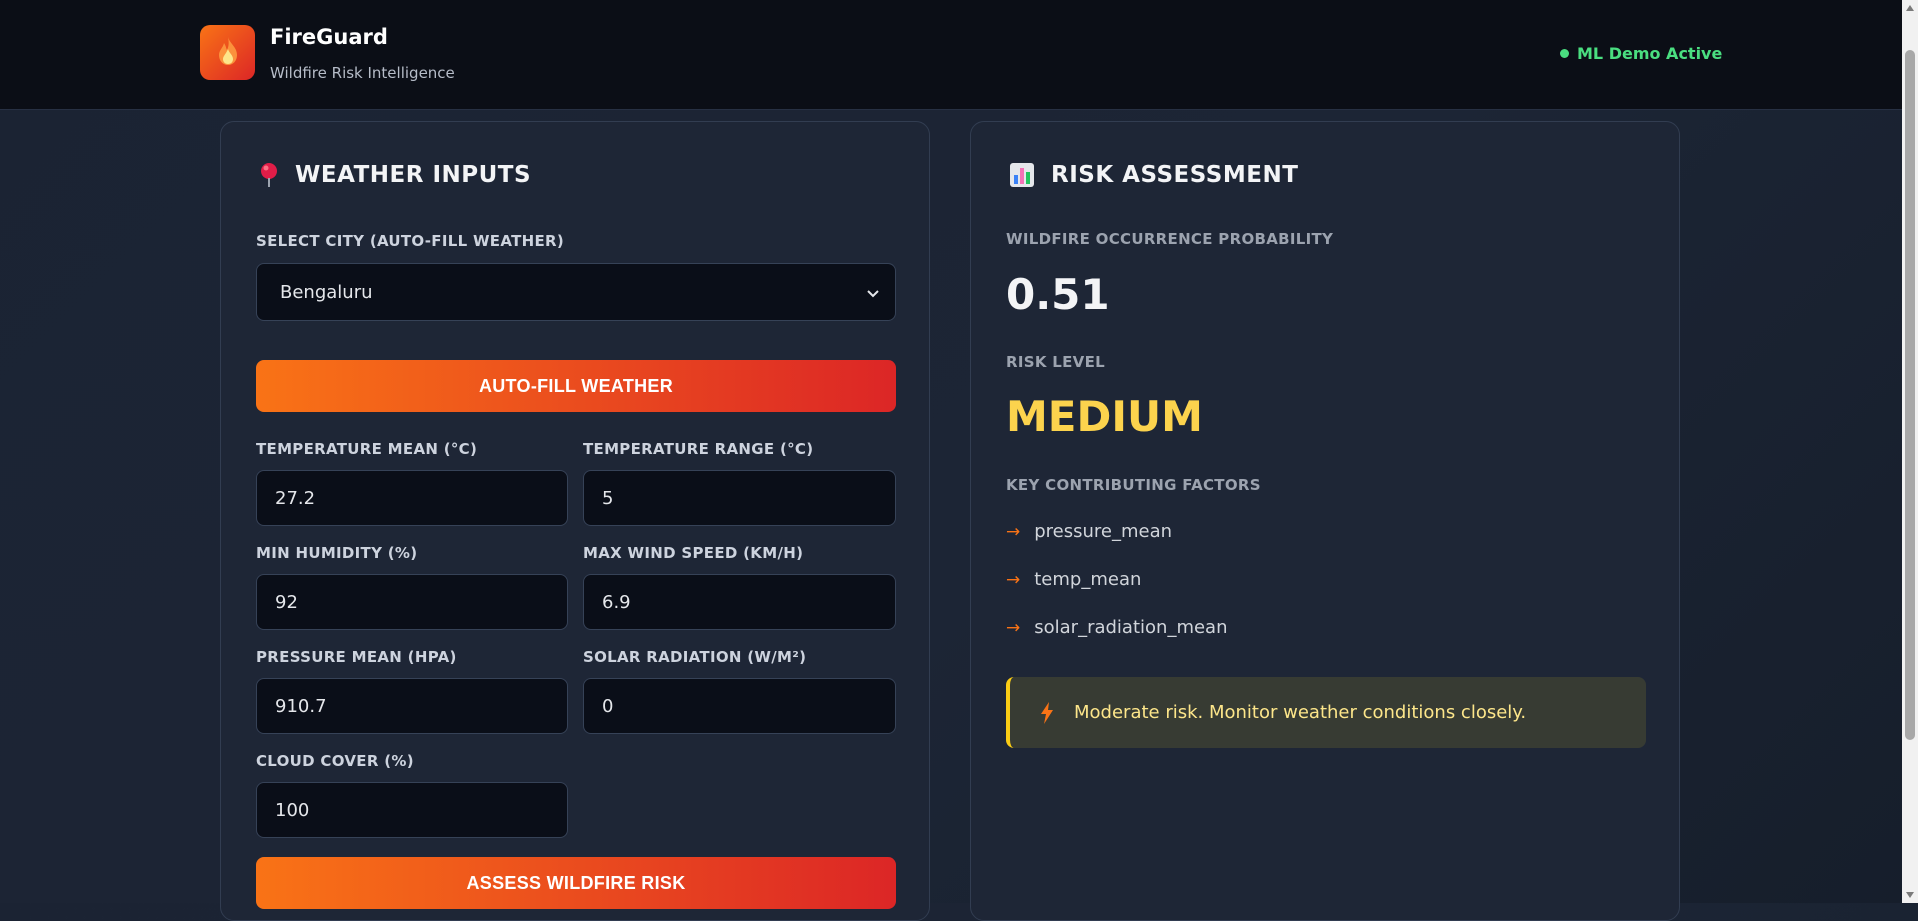  What do you see at coordinates (873, 292) in the screenshot?
I see `chevron-down-icon` at bounding box center [873, 292].